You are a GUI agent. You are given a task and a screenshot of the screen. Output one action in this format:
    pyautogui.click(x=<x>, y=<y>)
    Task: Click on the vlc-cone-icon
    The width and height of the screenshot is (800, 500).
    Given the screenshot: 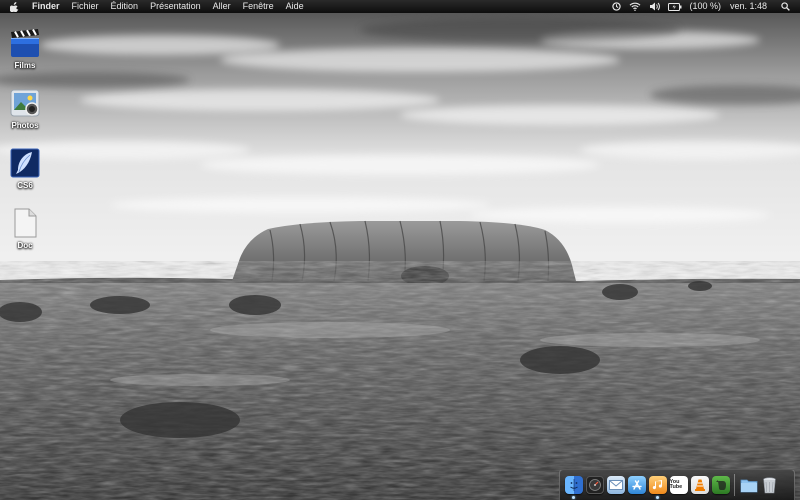 What is the action you would take?
    pyautogui.click(x=699, y=485)
    